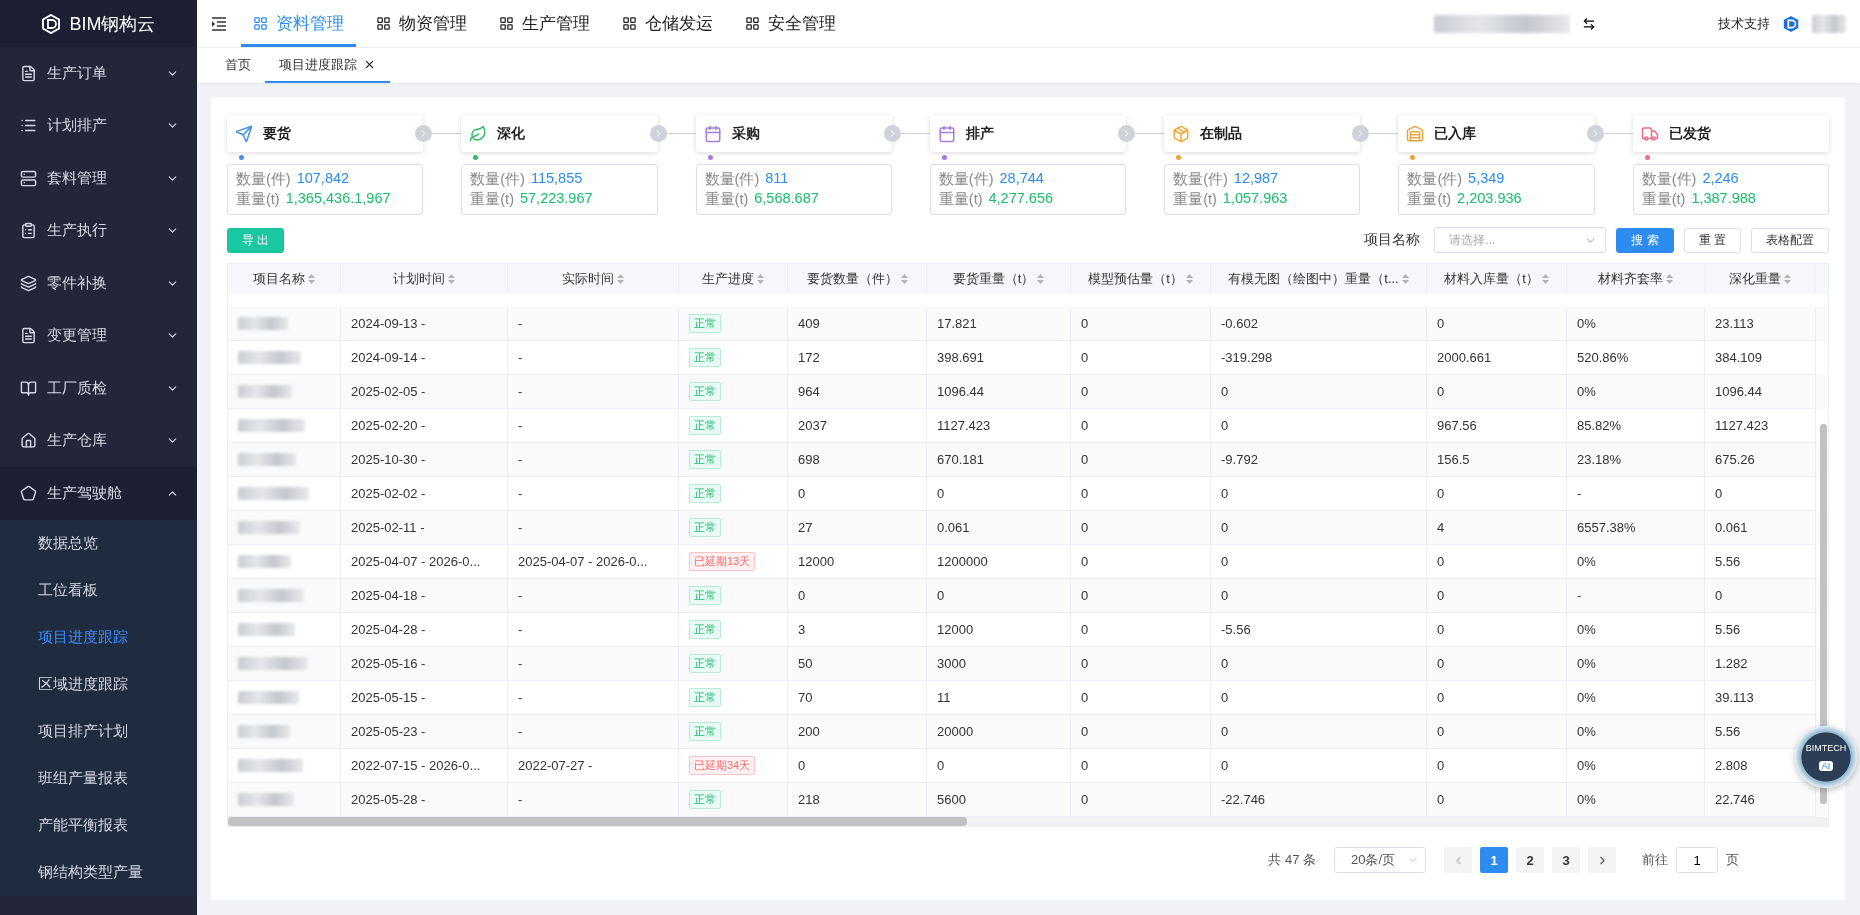  I want to click on swap-icon, so click(1589, 23).